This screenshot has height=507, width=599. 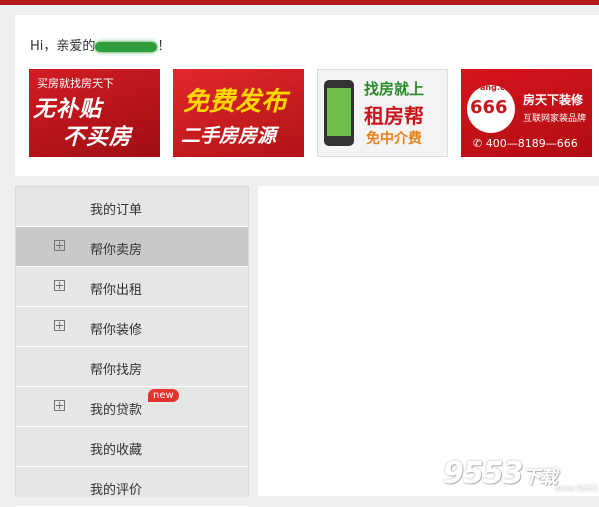 I want to click on fang-logo: Fang.com, so click(x=497, y=87).